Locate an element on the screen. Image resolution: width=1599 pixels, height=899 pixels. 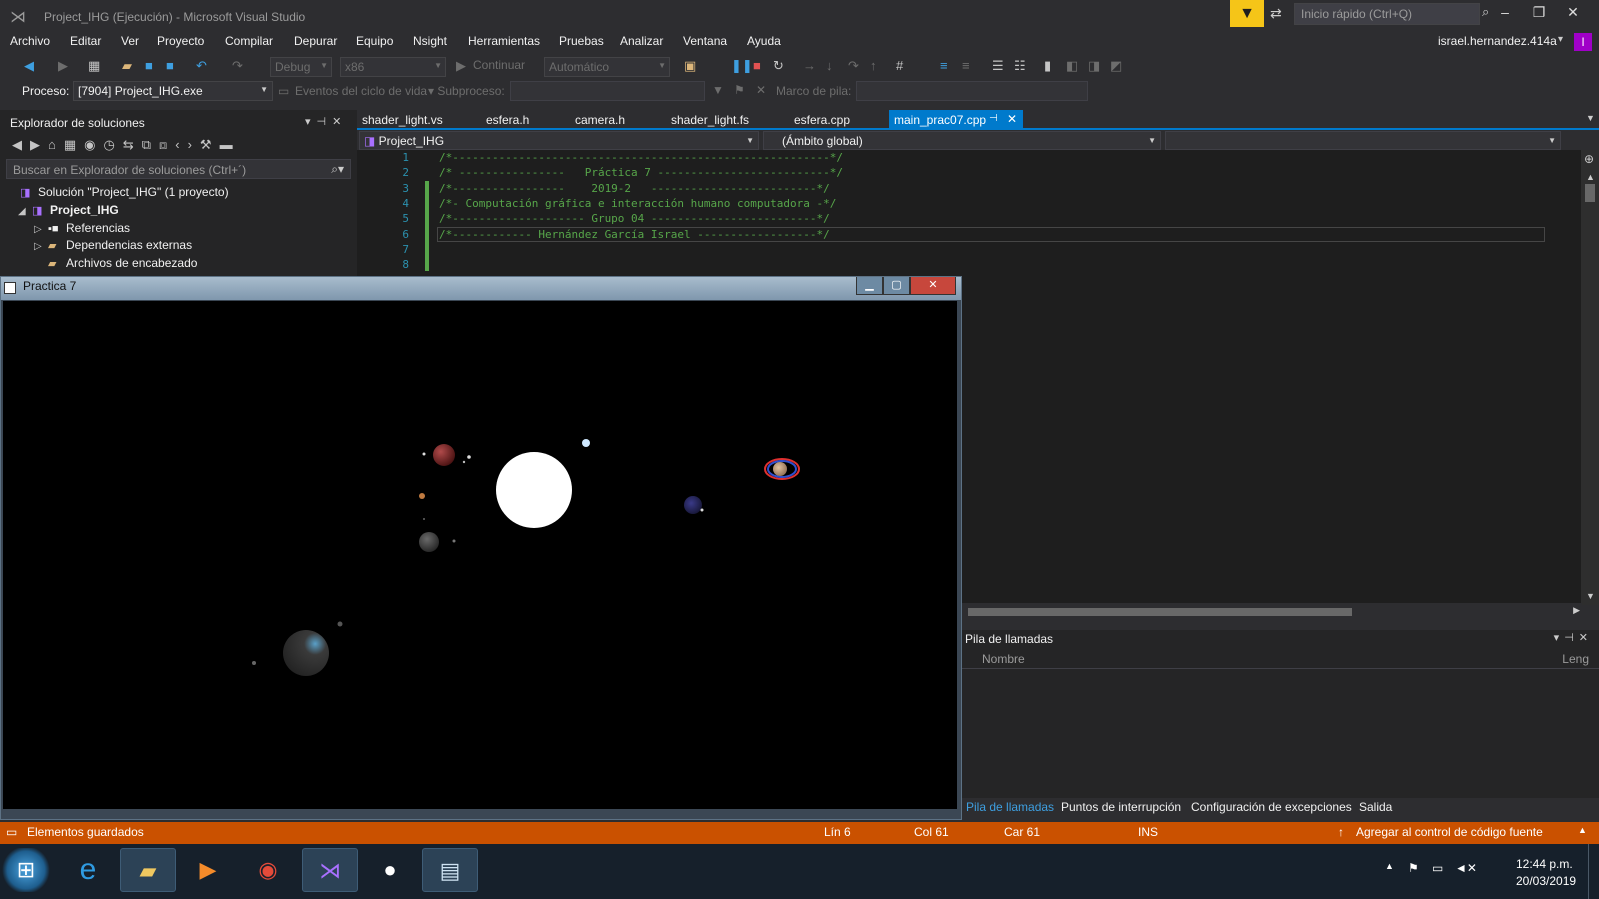
pause-icon: ❚❚ is located at coordinates (742, 66).